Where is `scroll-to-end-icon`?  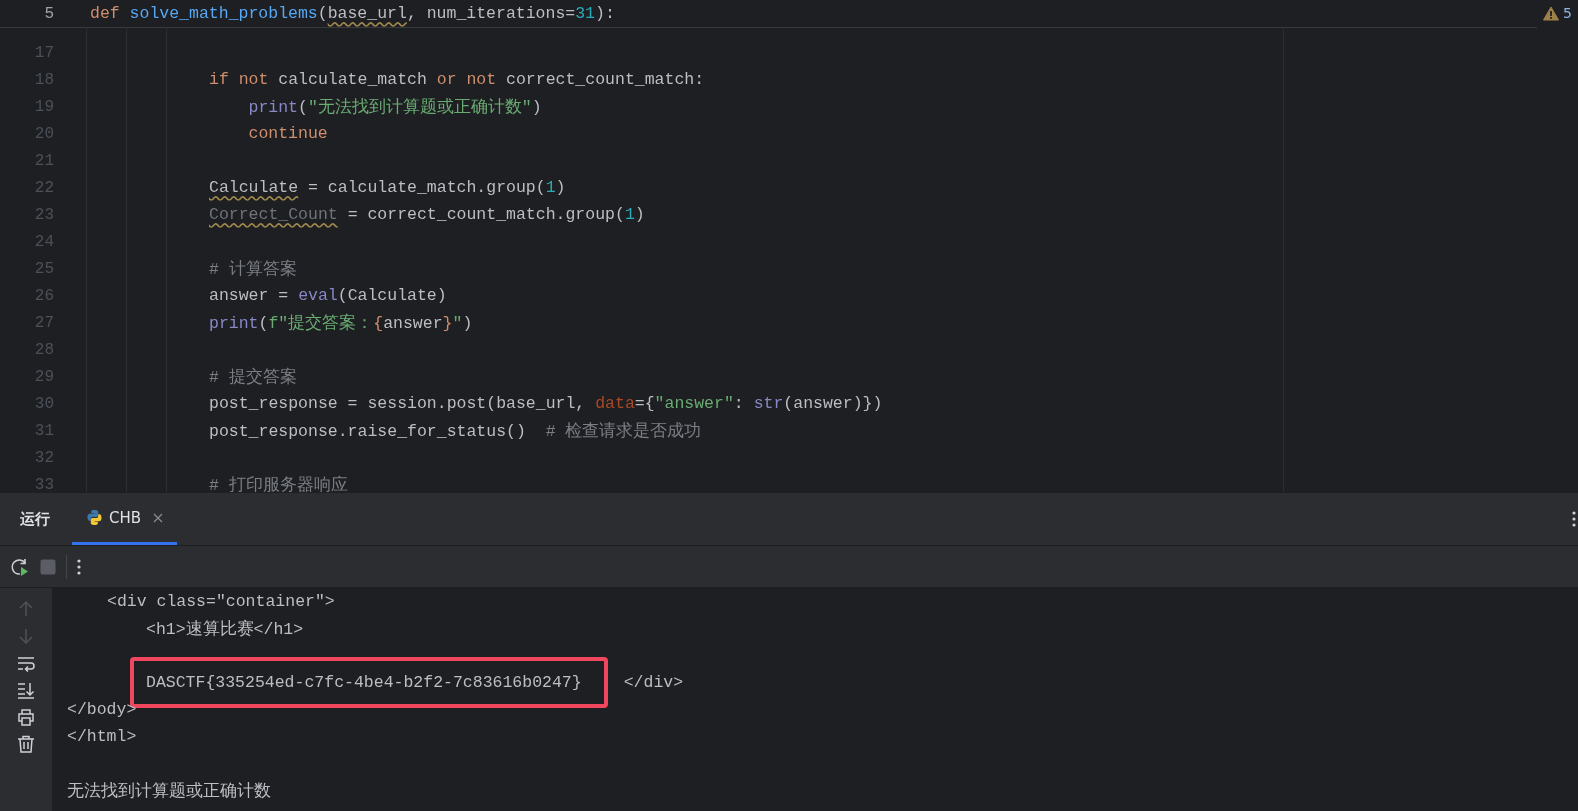
scroll-to-end-icon is located at coordinates (26, 690).